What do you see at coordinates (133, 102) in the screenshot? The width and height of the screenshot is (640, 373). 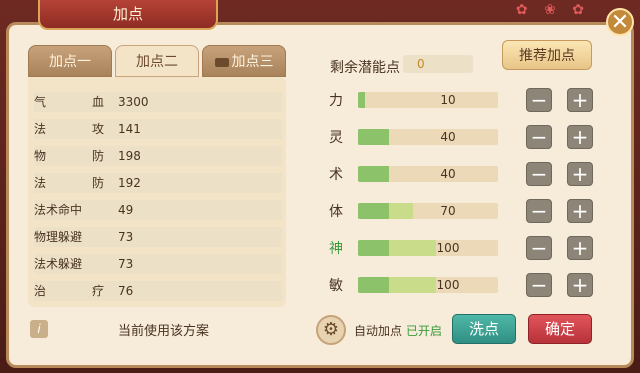 I see `stat-value: 3300` at bounding box center [133, 102].